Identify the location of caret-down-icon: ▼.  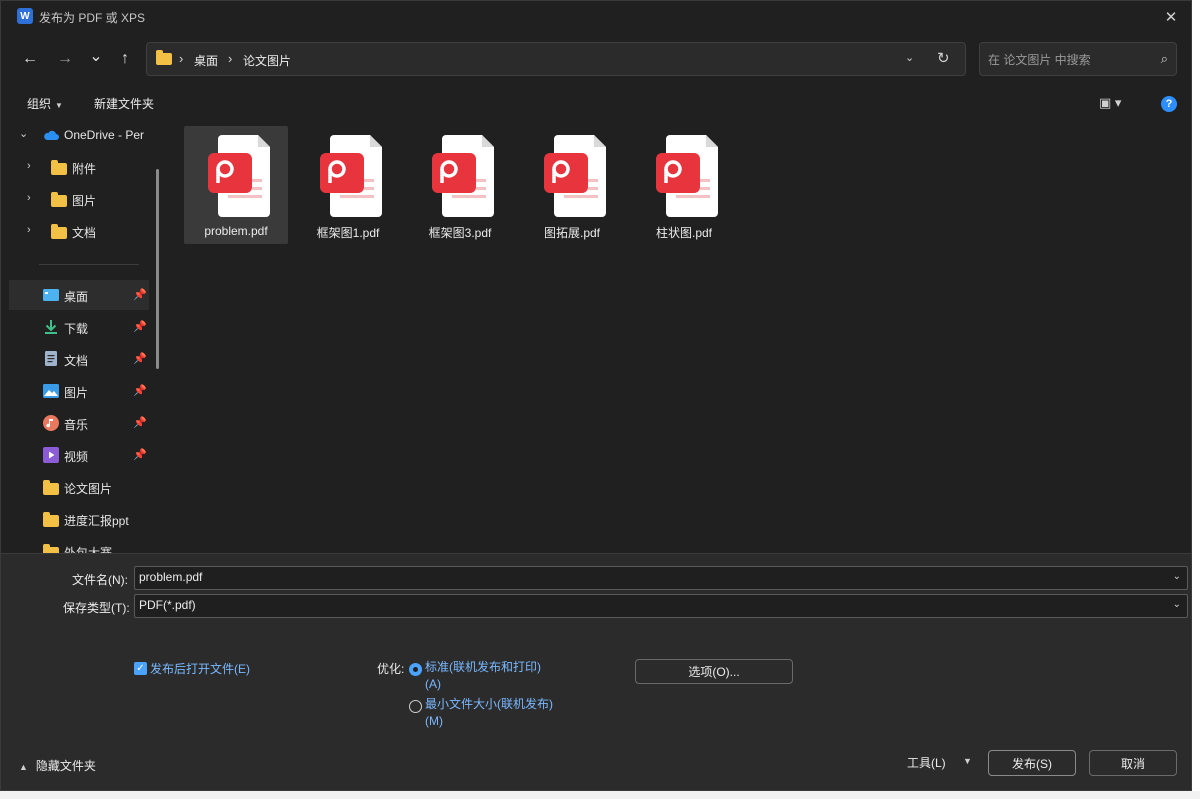
(967, 761).